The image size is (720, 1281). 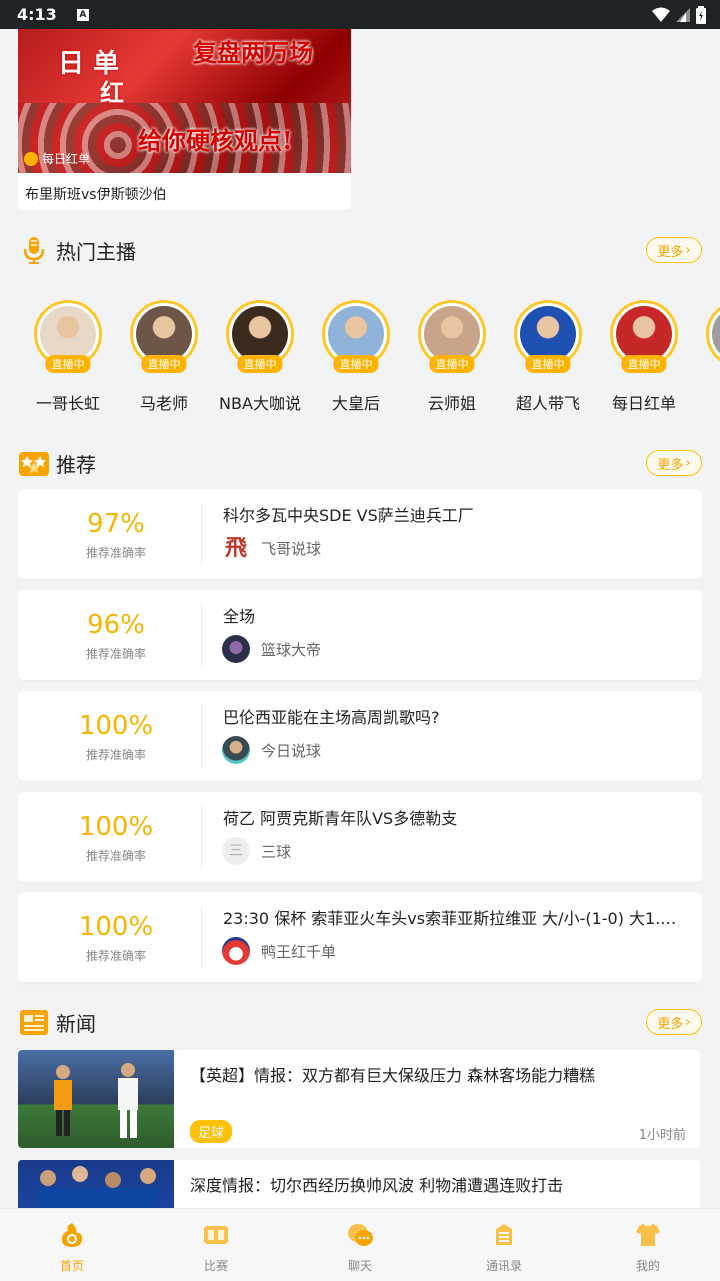 What do you see at coordinates (67, 403) in the screenshot?
I see `host-name: 一哥长虹` at bounding box center [67, 403].